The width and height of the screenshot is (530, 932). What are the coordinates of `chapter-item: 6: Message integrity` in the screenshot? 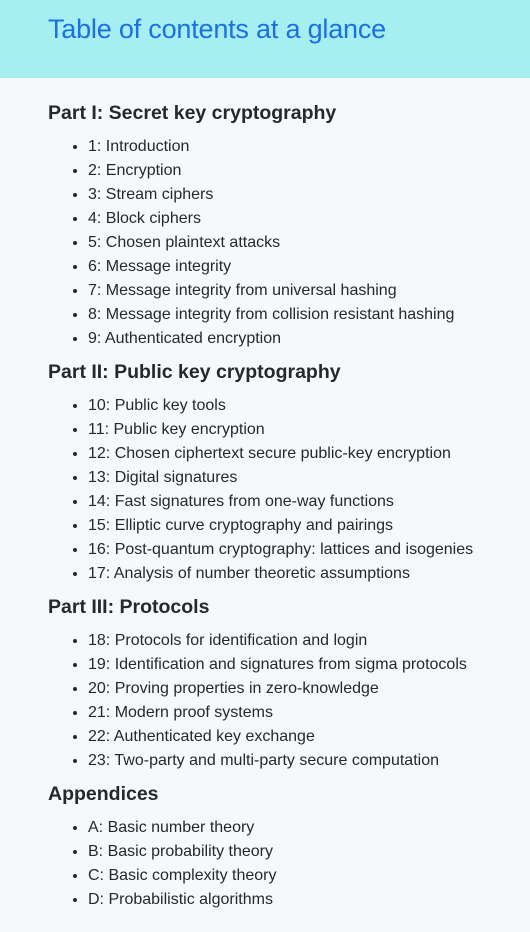 It's located at (309, 267).